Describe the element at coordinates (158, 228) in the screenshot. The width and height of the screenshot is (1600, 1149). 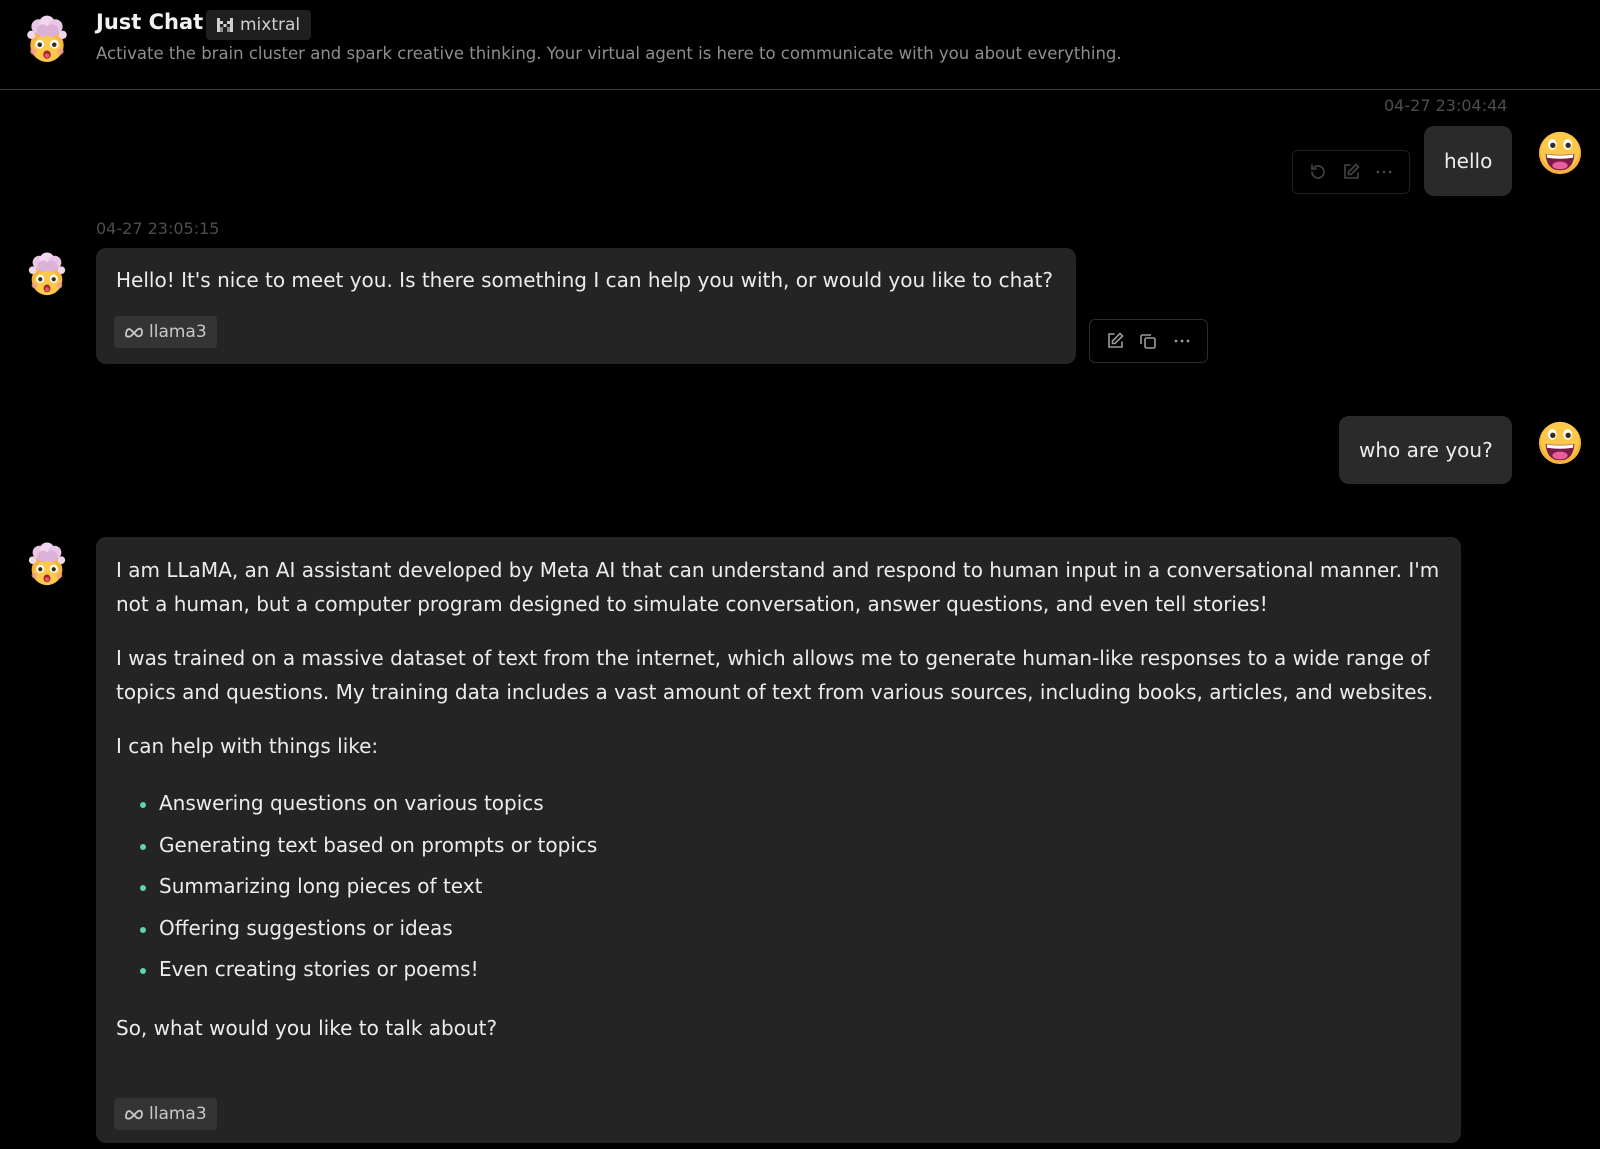
I see `message-timestamp: 04-27 23:05:15` at that location.